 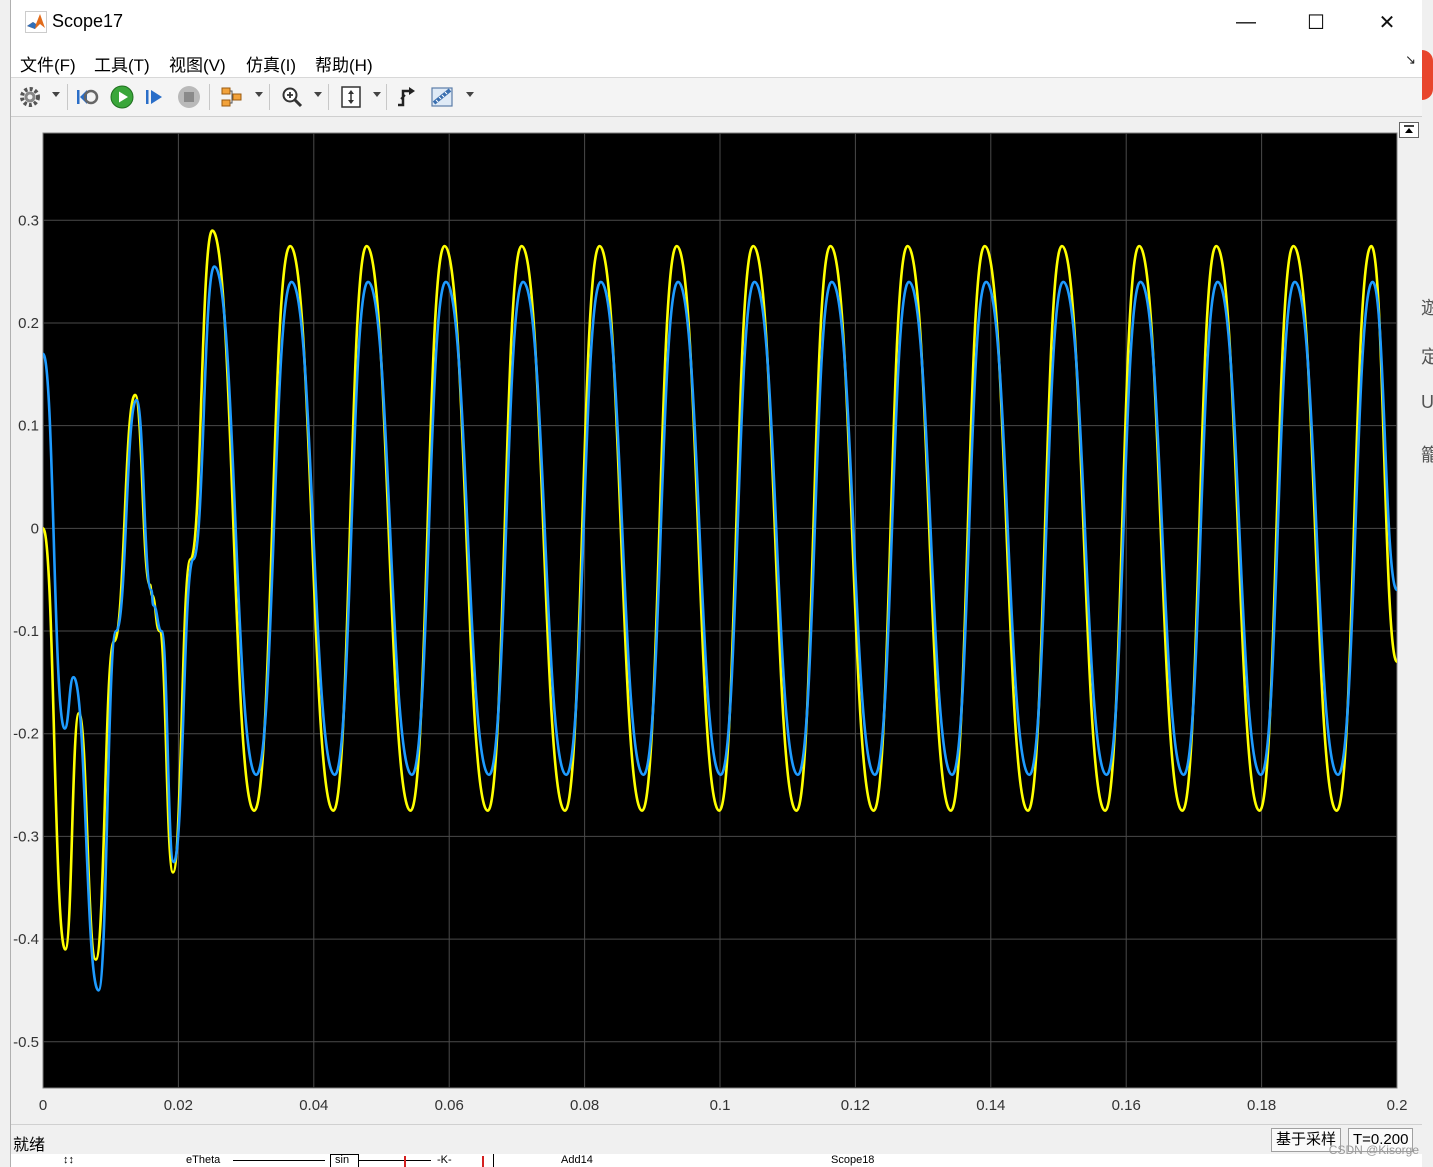 I want to click on x-tick-label: 0.2, so click(x=1397, y=1105).